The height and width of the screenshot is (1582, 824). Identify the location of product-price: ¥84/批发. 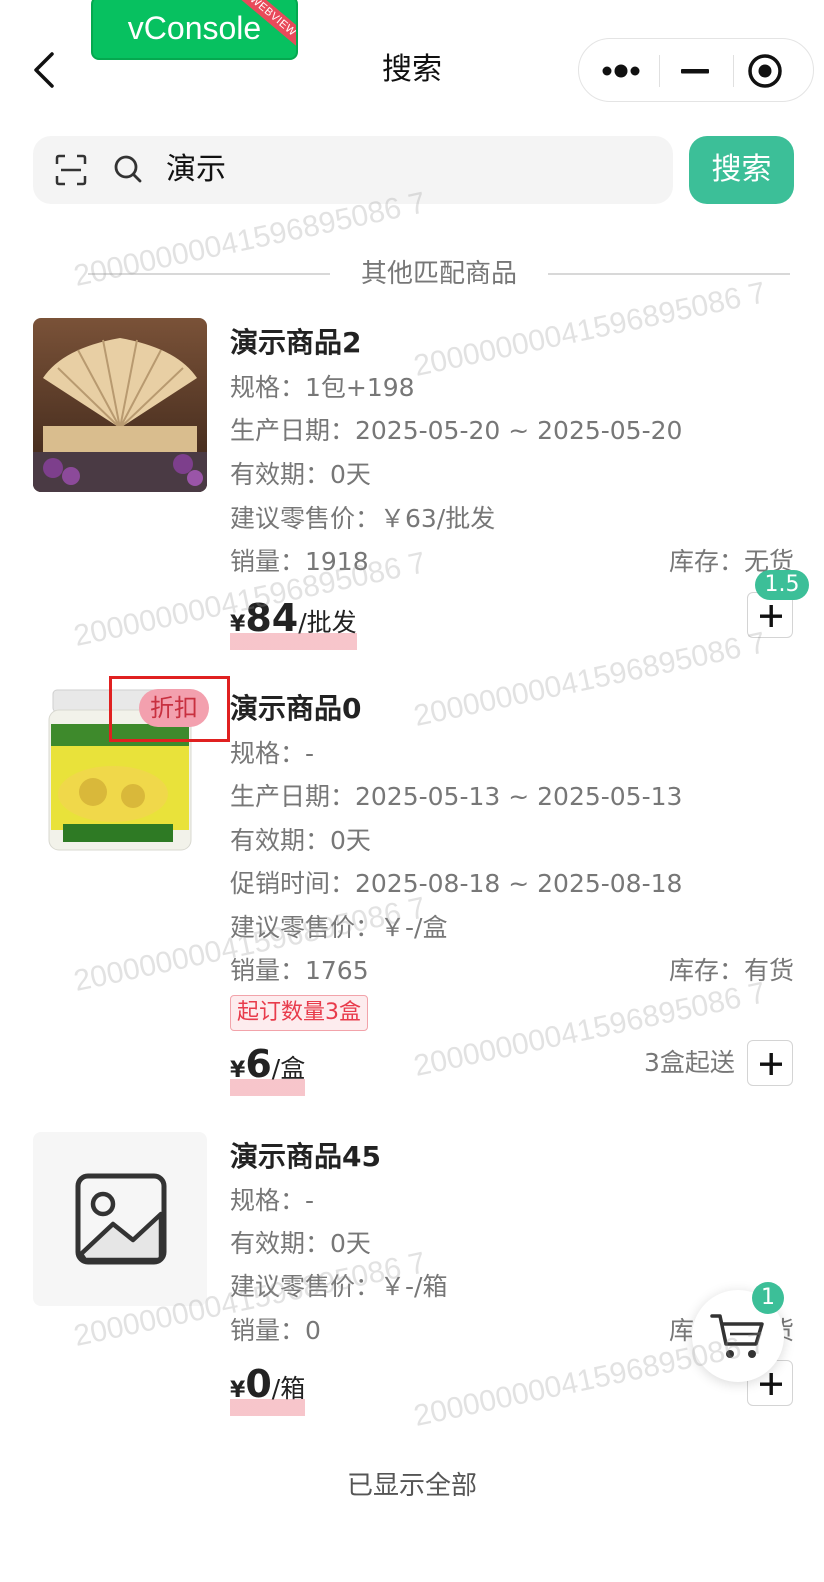
(293, 622).